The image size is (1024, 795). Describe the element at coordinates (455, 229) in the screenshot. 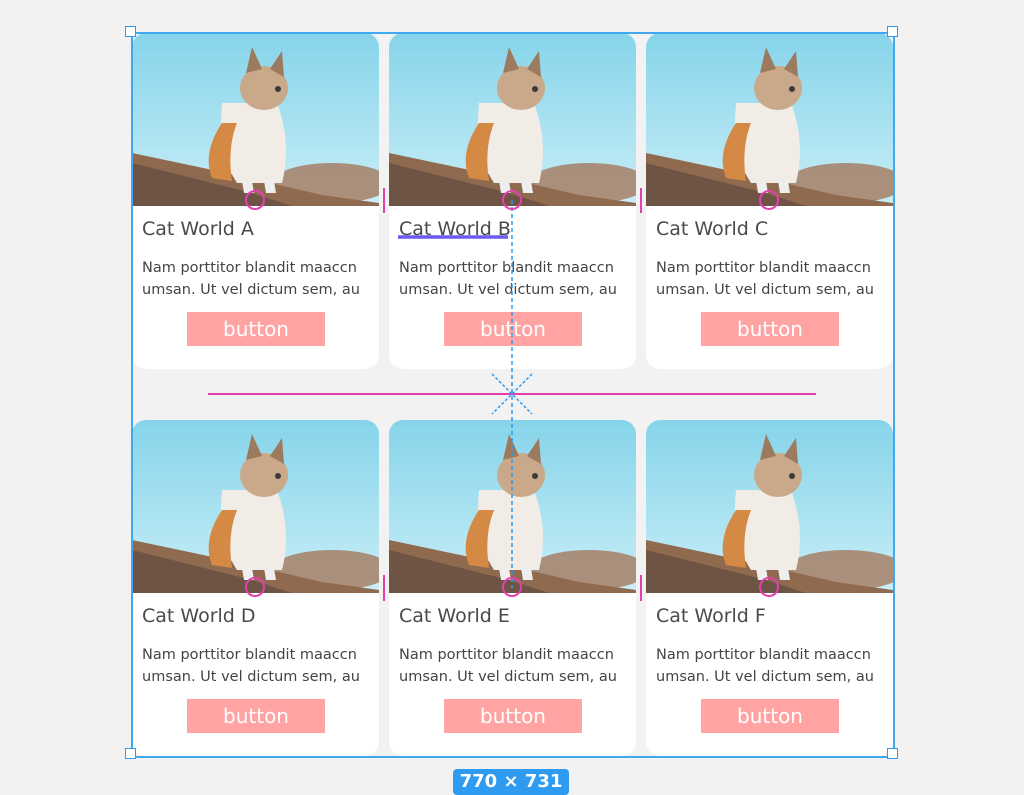

I see `card-title: Cat World B` at that location.